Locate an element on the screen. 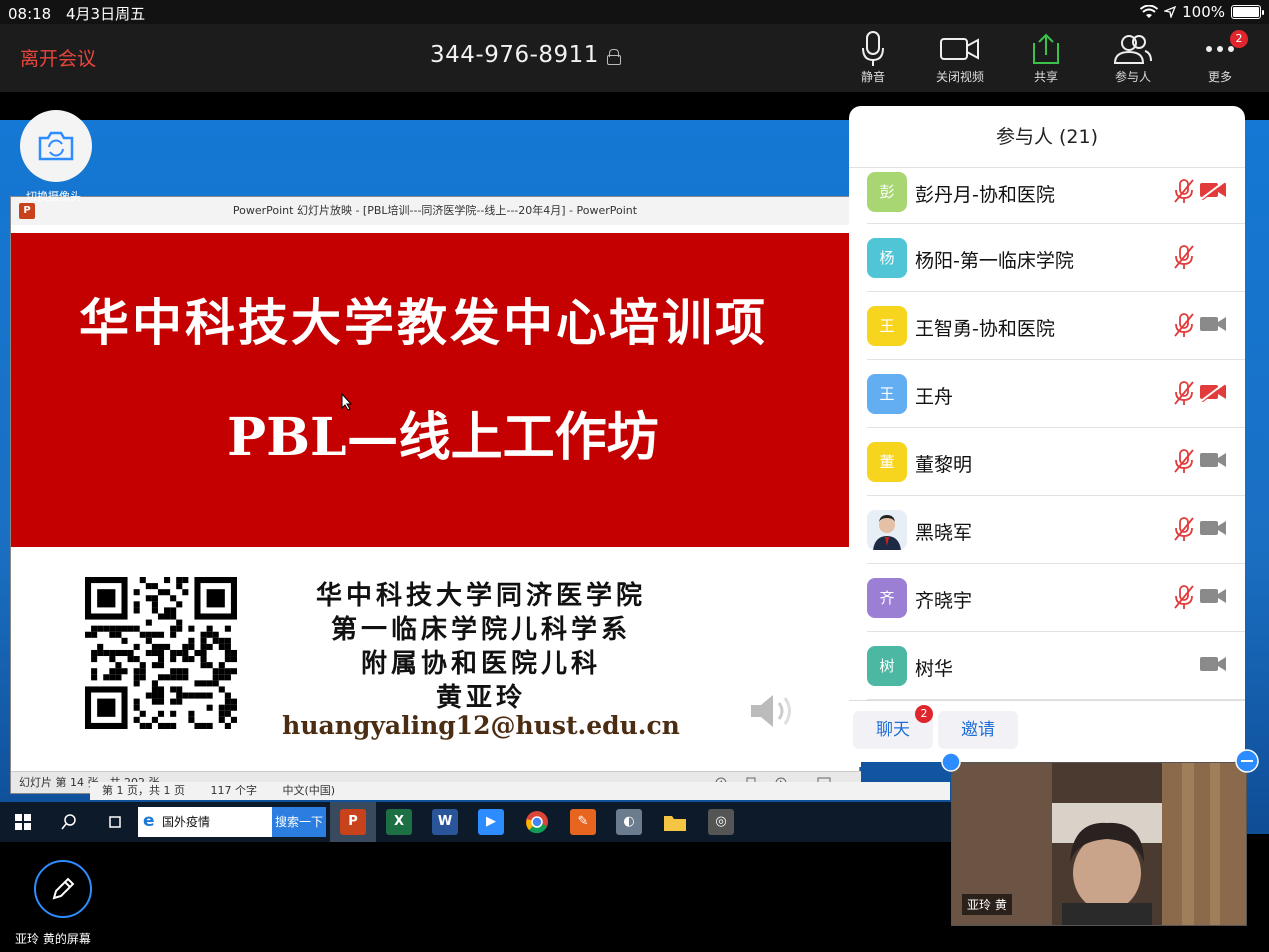  video-camera-icon is located at coordinates (959, 49).